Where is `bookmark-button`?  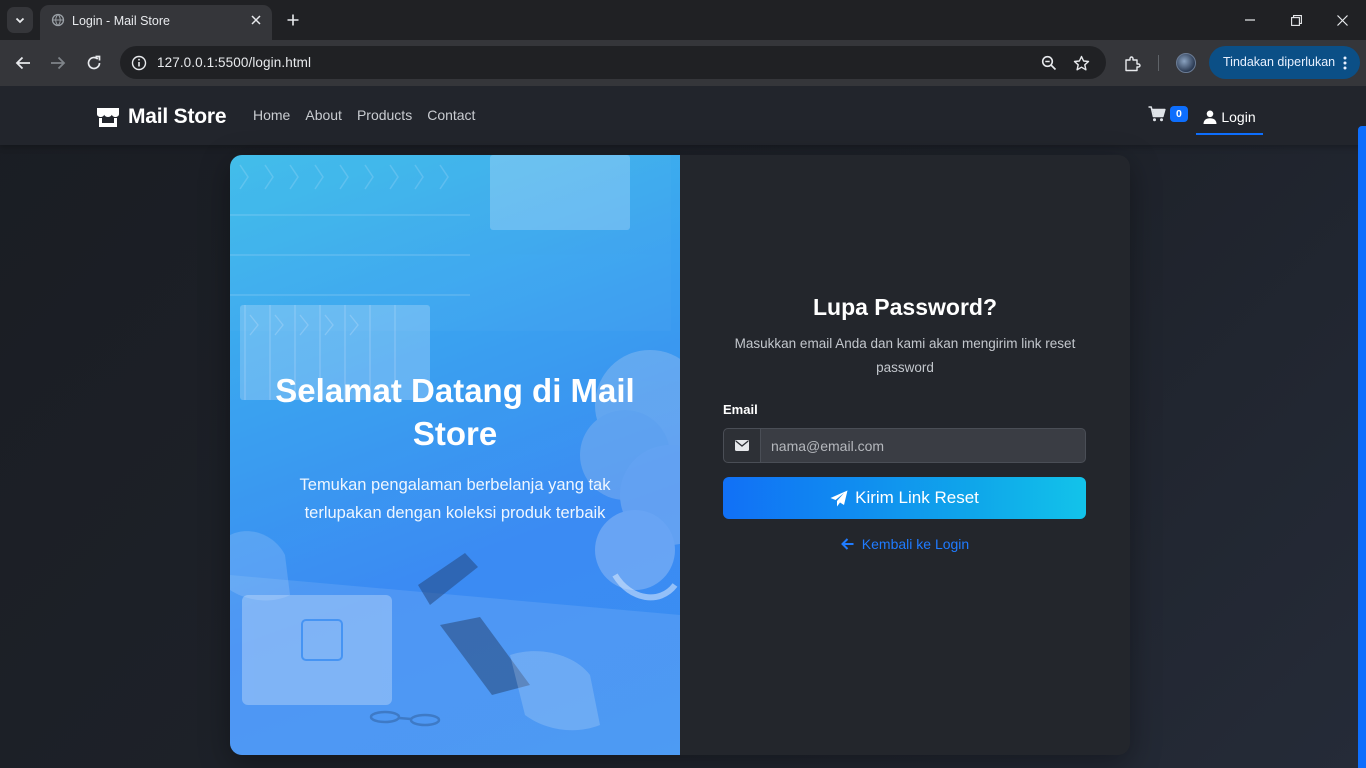
bookmark-button is located at coordinates (1081, 63).